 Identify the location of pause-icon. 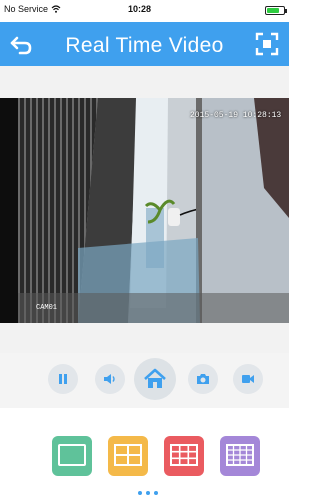
(63, 379).